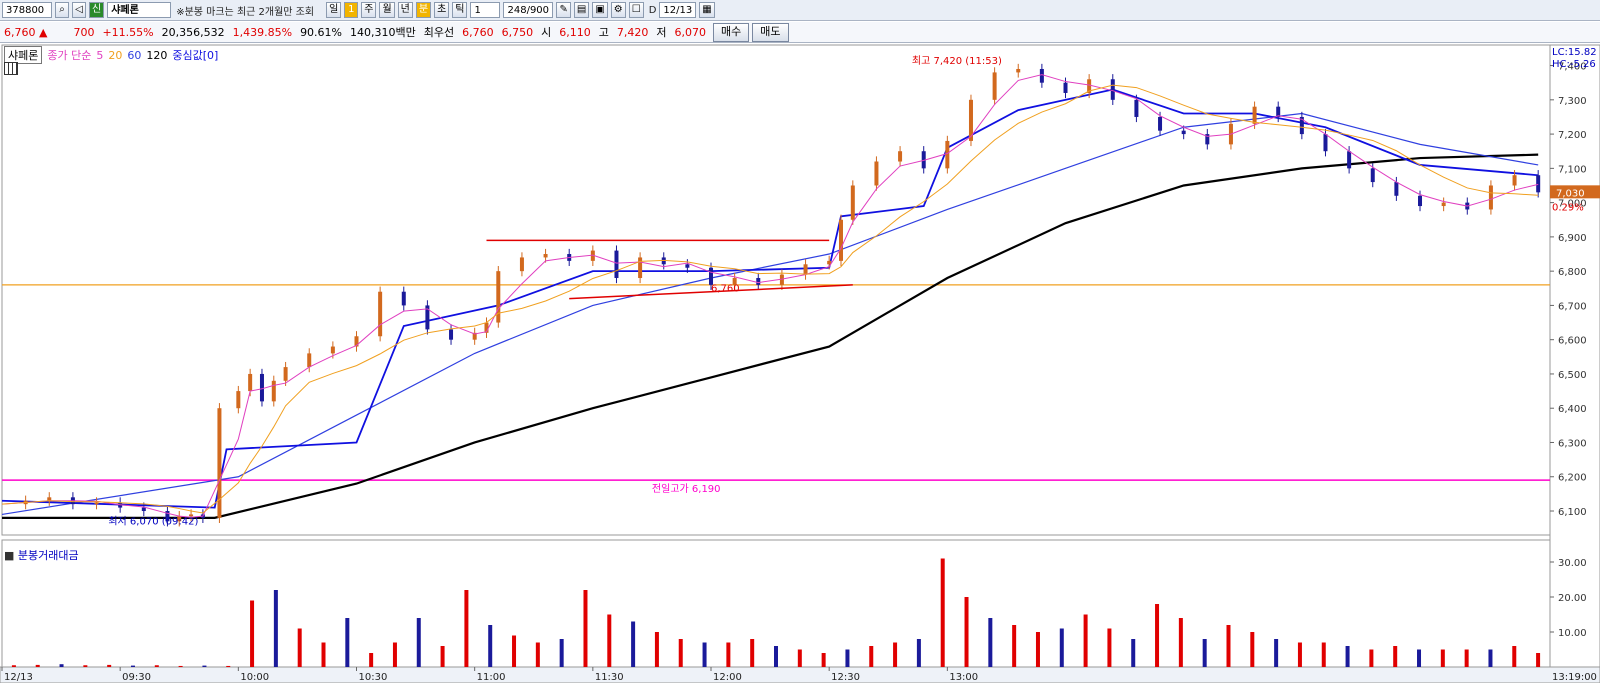  Describe the element at coordinates (373, 677) in the screenshot. I see `x-tick-label: 10:30` at that location.